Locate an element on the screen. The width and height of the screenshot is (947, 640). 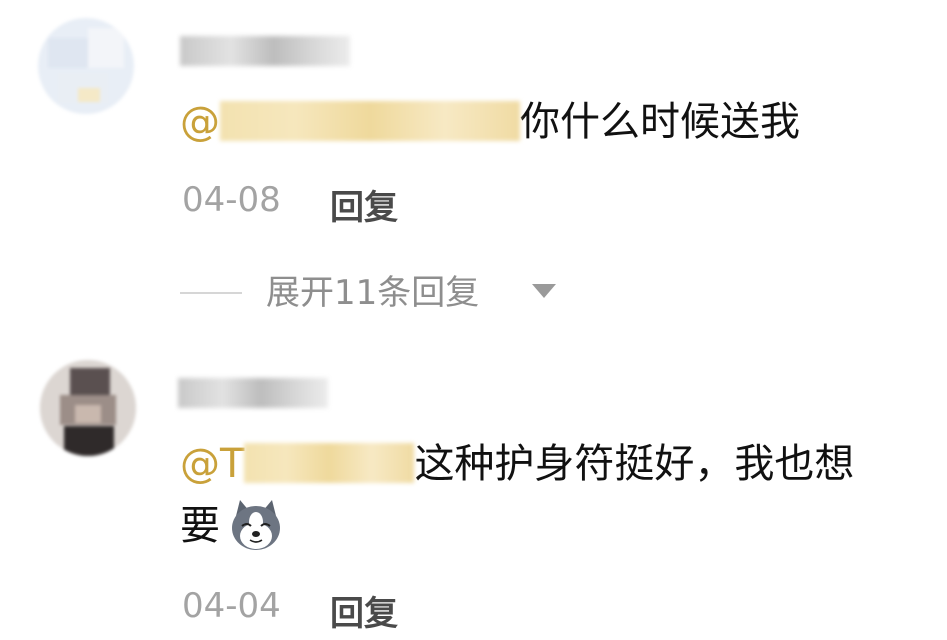
triangle-down-icon is located at coordinates (544, 291).